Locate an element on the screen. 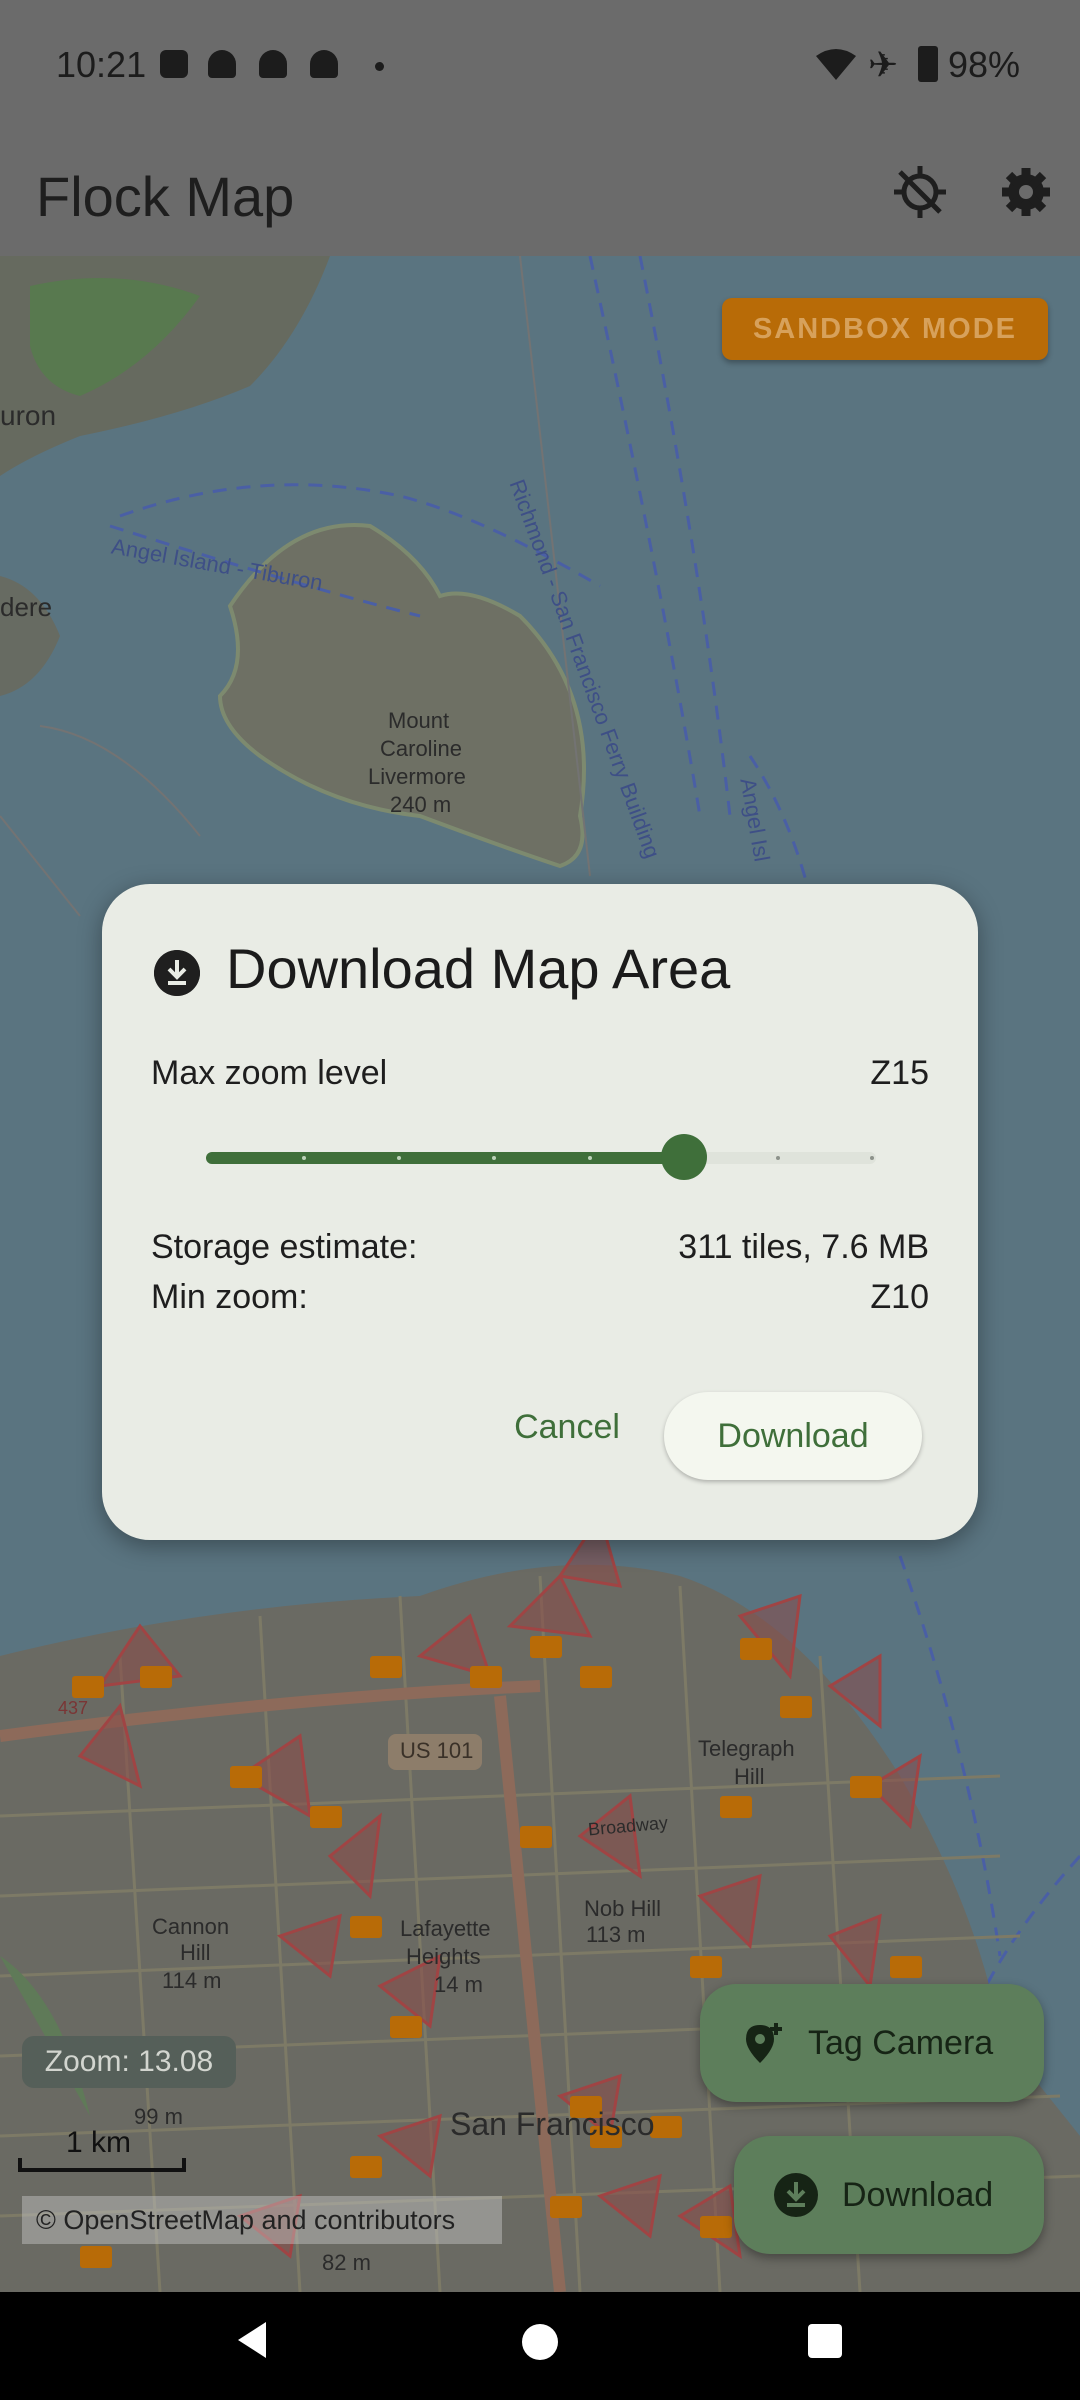 Image resolution: width=1080 pixels, height=2400 pixels. map-label: dere is located at coordinates (26, 607).